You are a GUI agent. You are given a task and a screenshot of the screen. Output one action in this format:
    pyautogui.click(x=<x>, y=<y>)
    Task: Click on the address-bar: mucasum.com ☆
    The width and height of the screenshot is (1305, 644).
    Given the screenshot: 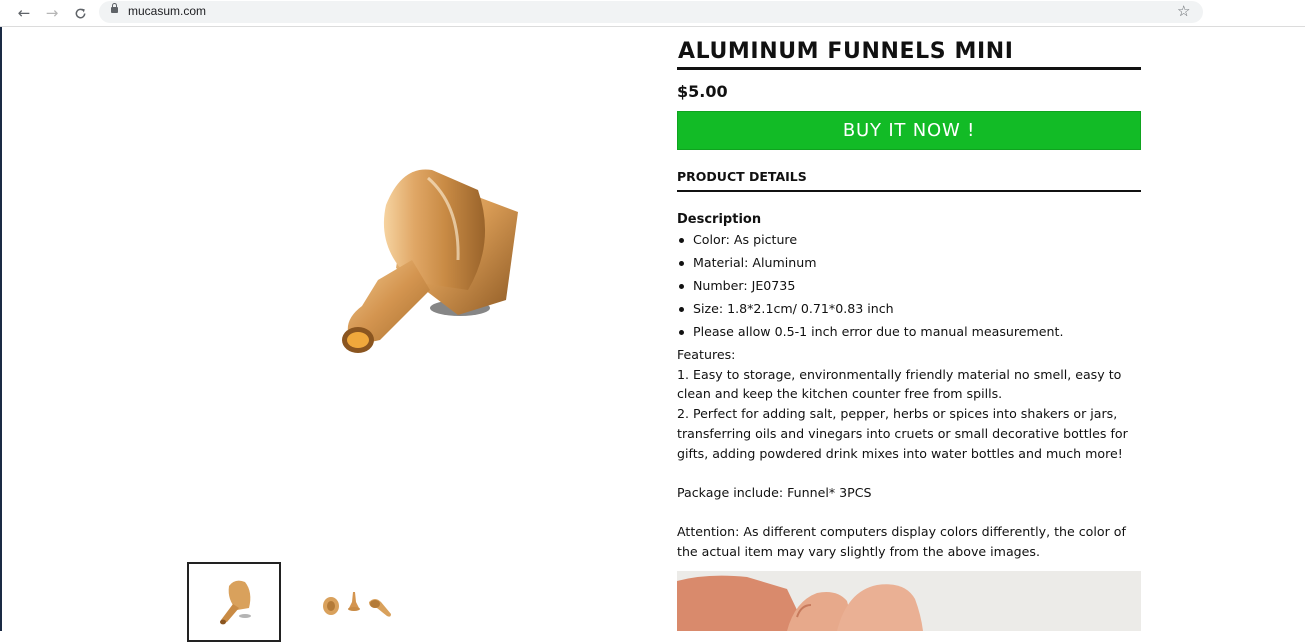 What is the action you would take?
    pyautogui.click(x=651, y=12)
    